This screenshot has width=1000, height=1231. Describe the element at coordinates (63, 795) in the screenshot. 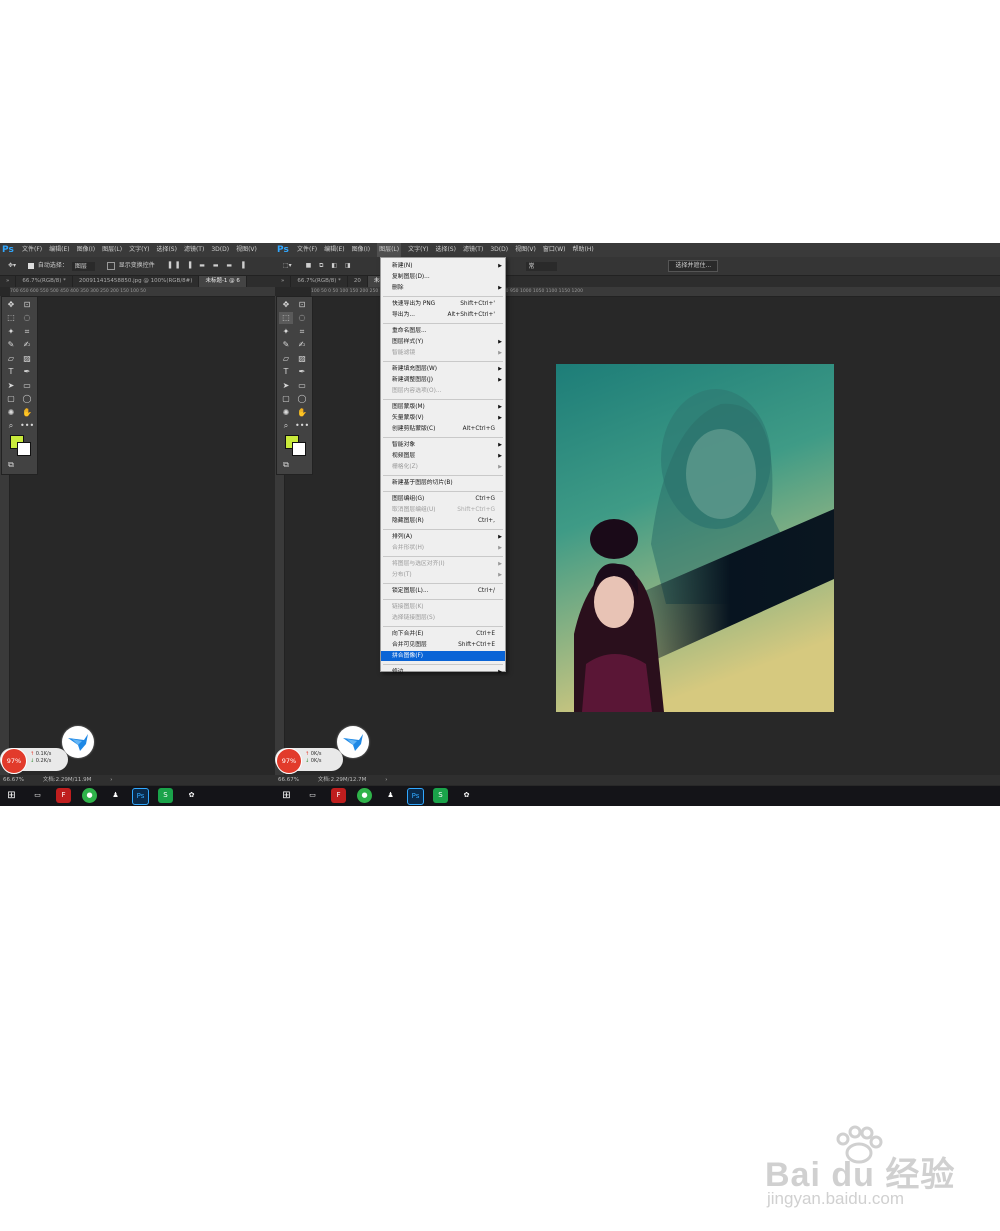

I see `filezilla-icon: F` at that location.